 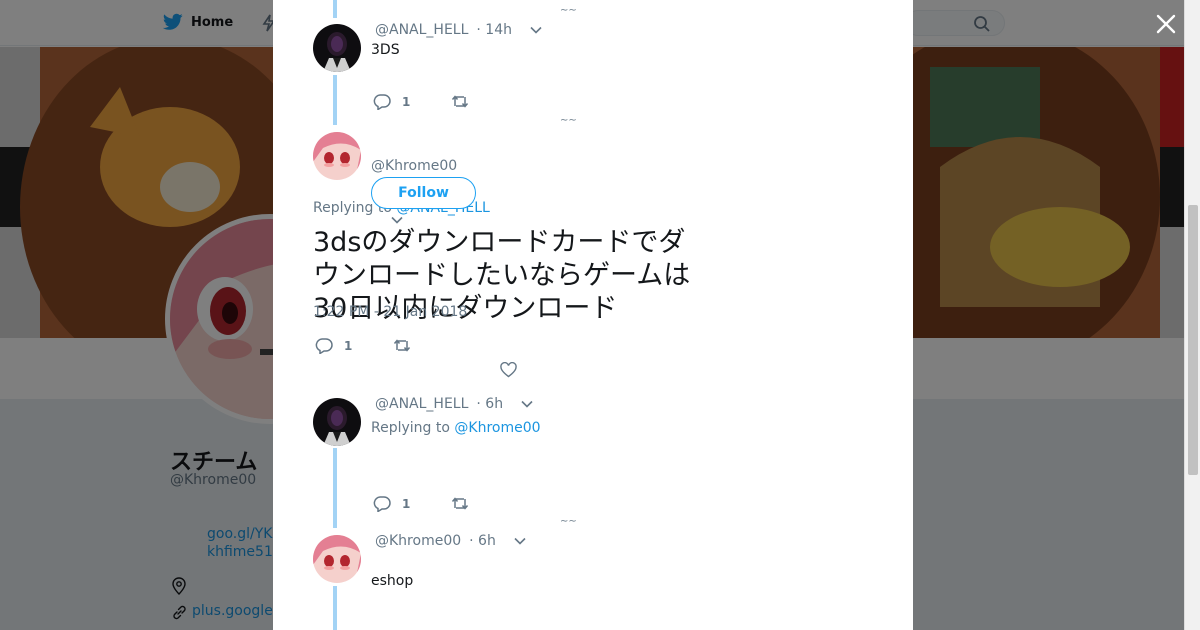 I want to click on tweet-timestamp: 1:22 PM - 21 Jan 2018, so click(x=390, y=312).